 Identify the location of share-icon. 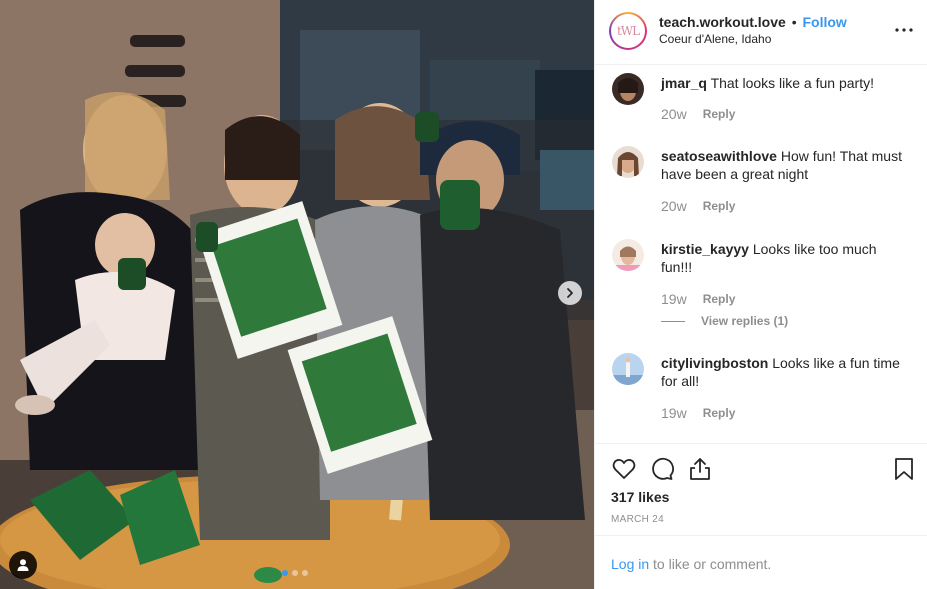
(700, 469).